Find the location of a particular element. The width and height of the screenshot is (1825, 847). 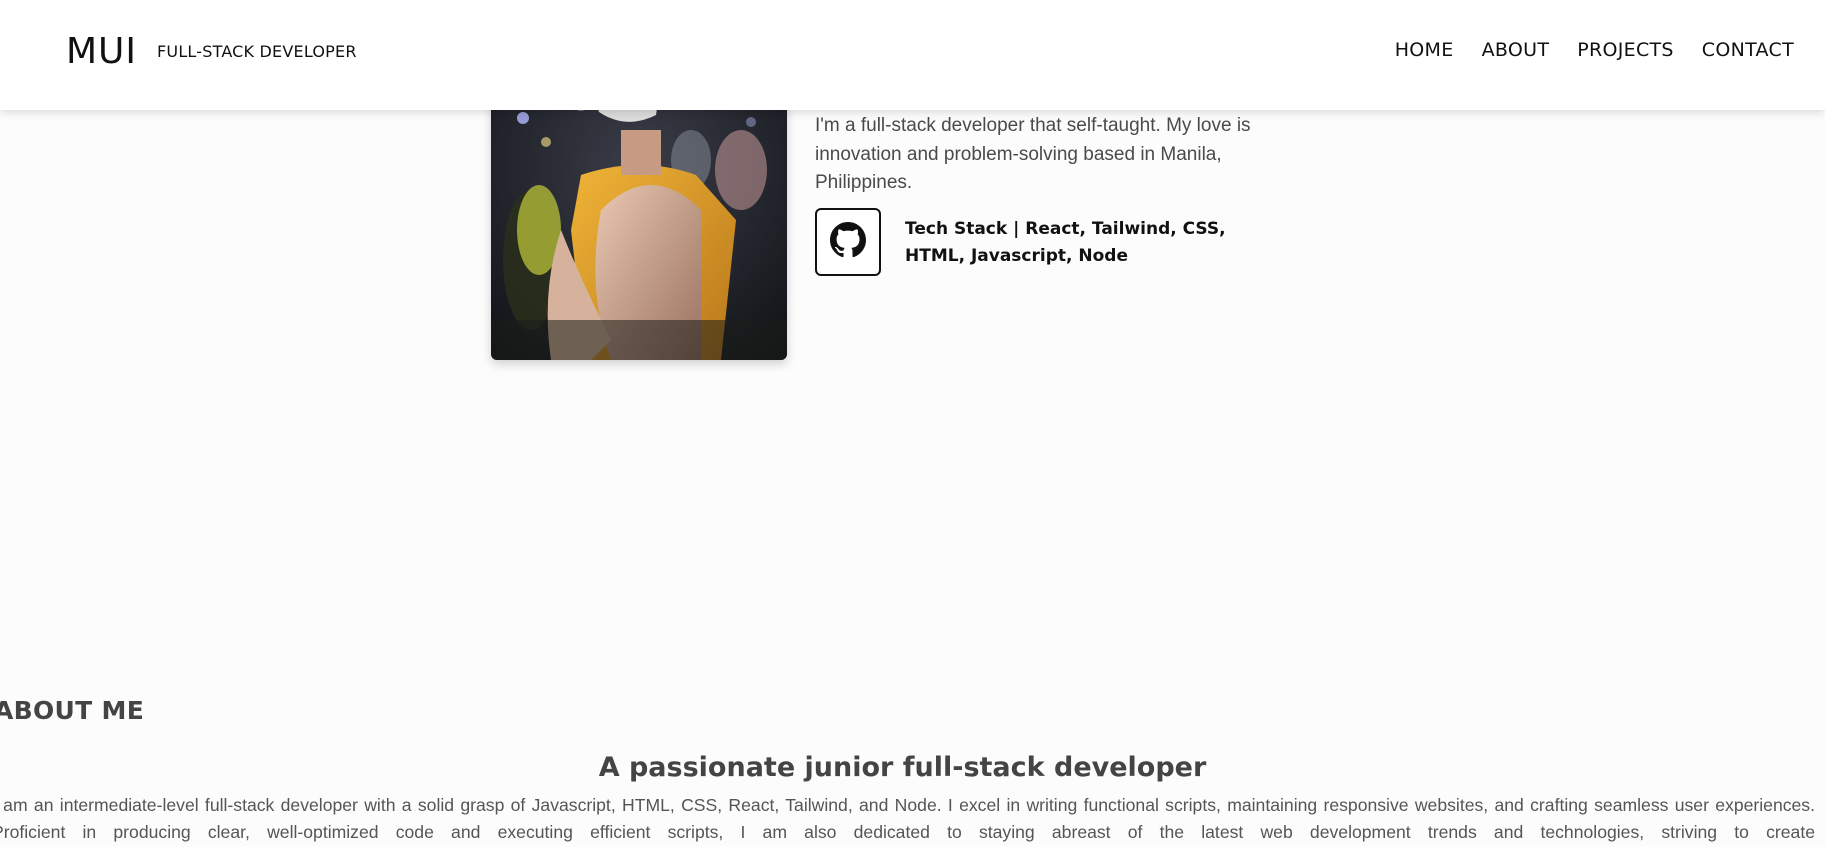

nav-contact-link: CONTACT is located at coordinates (1748, 50).